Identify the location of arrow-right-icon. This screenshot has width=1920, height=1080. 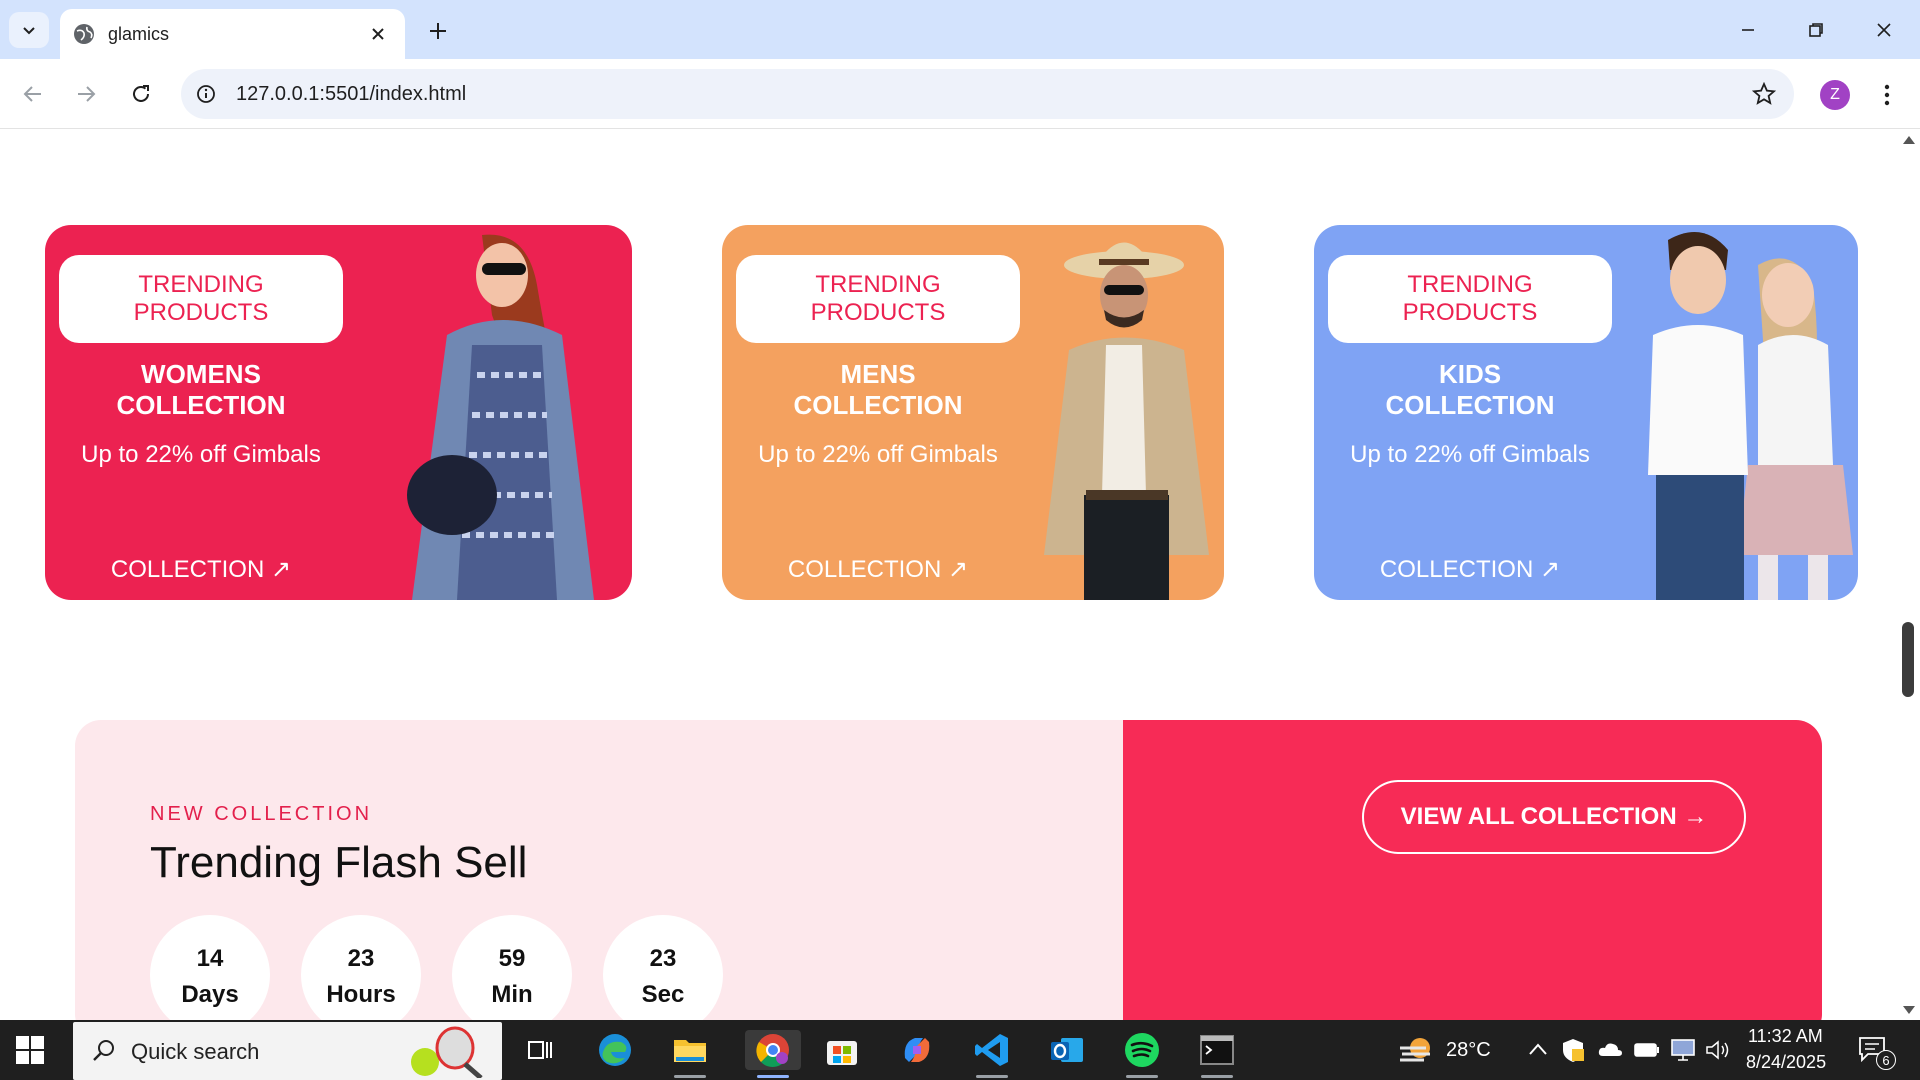
(87, 94).